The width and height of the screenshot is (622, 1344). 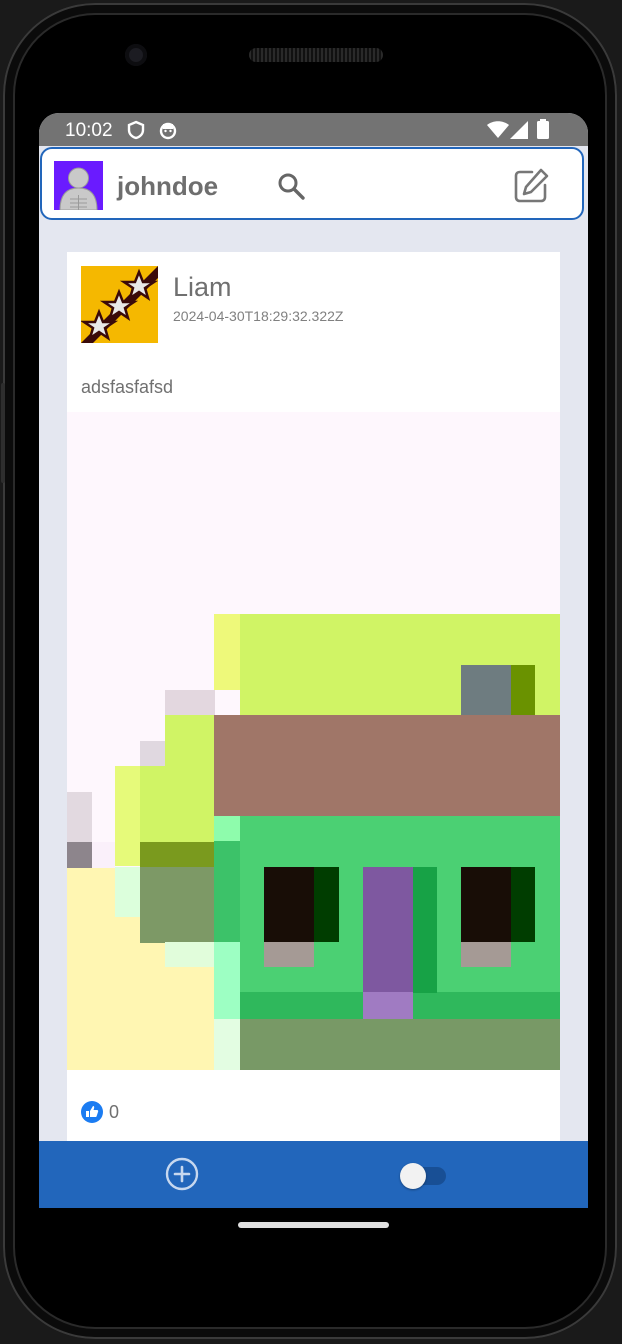 What do you see at coordinates (313, 1225) in the screenshot?
I see `home-indicator` at bounding box center [313, 1225].